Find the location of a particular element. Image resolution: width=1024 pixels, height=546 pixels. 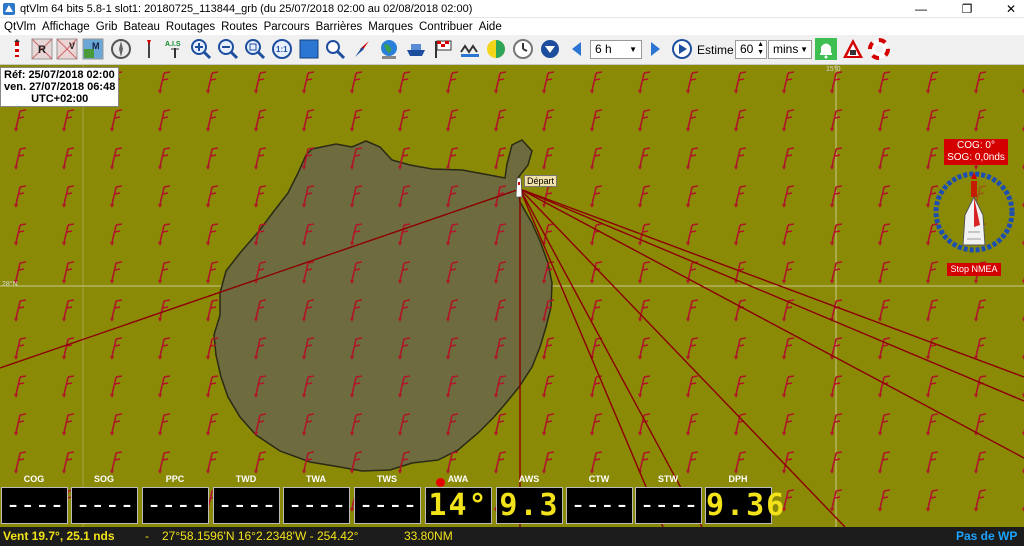

instrument-label: PPC is located at coordinates (175, 479).